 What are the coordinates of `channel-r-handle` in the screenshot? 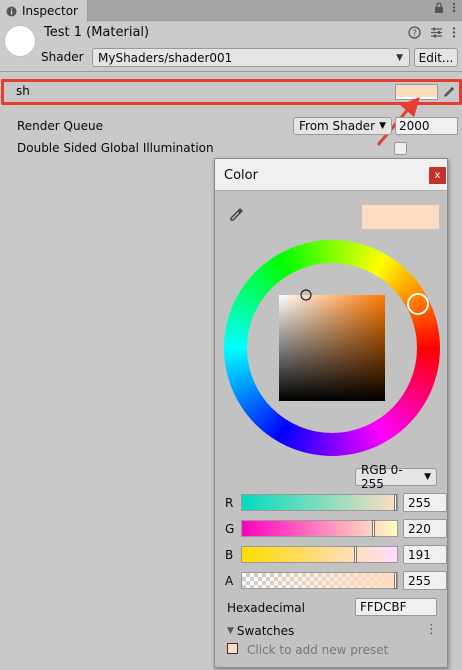 It's located at (395, 502).